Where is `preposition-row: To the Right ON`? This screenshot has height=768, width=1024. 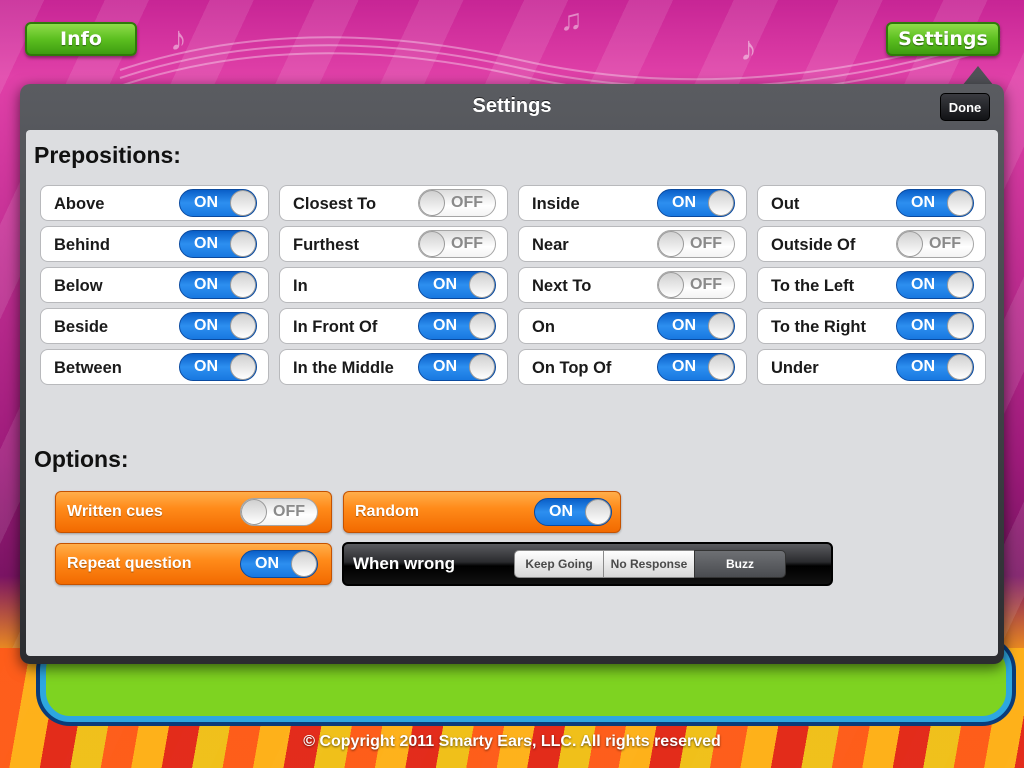
preposition-row: To the Right ON is located at coordinates (871, 326).